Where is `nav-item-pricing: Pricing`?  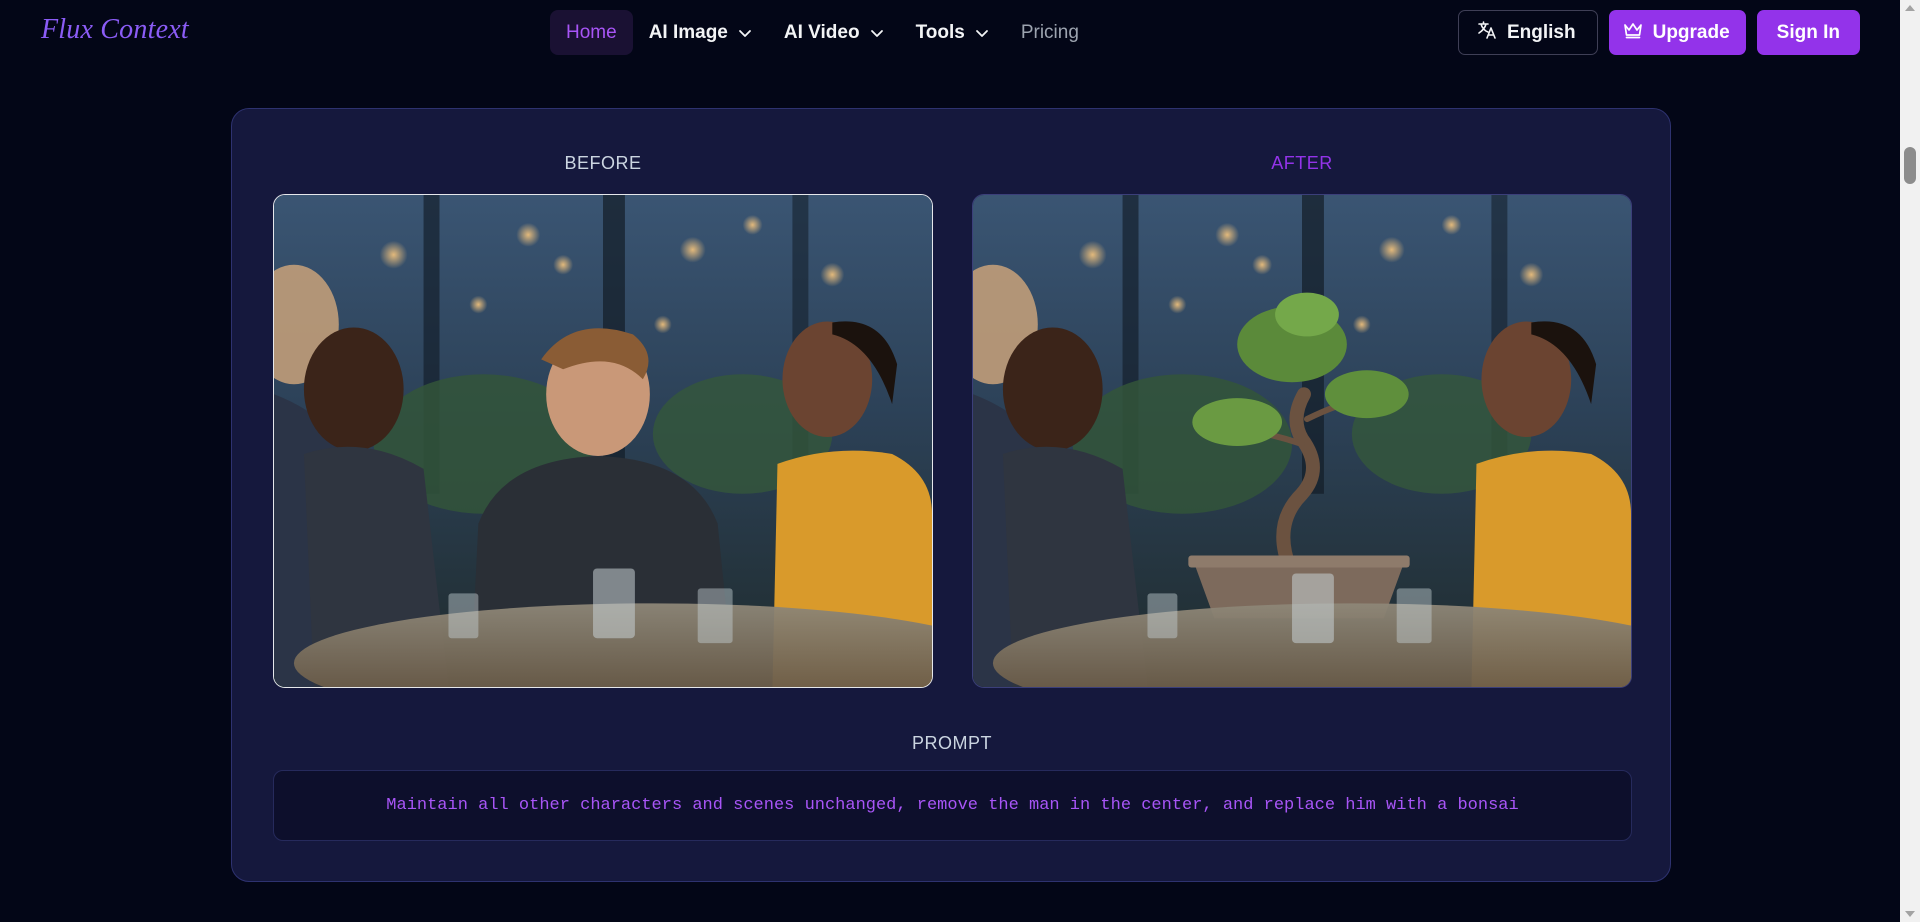 nav-item-pricing: Pricing is located at coordinates (1050, 32).